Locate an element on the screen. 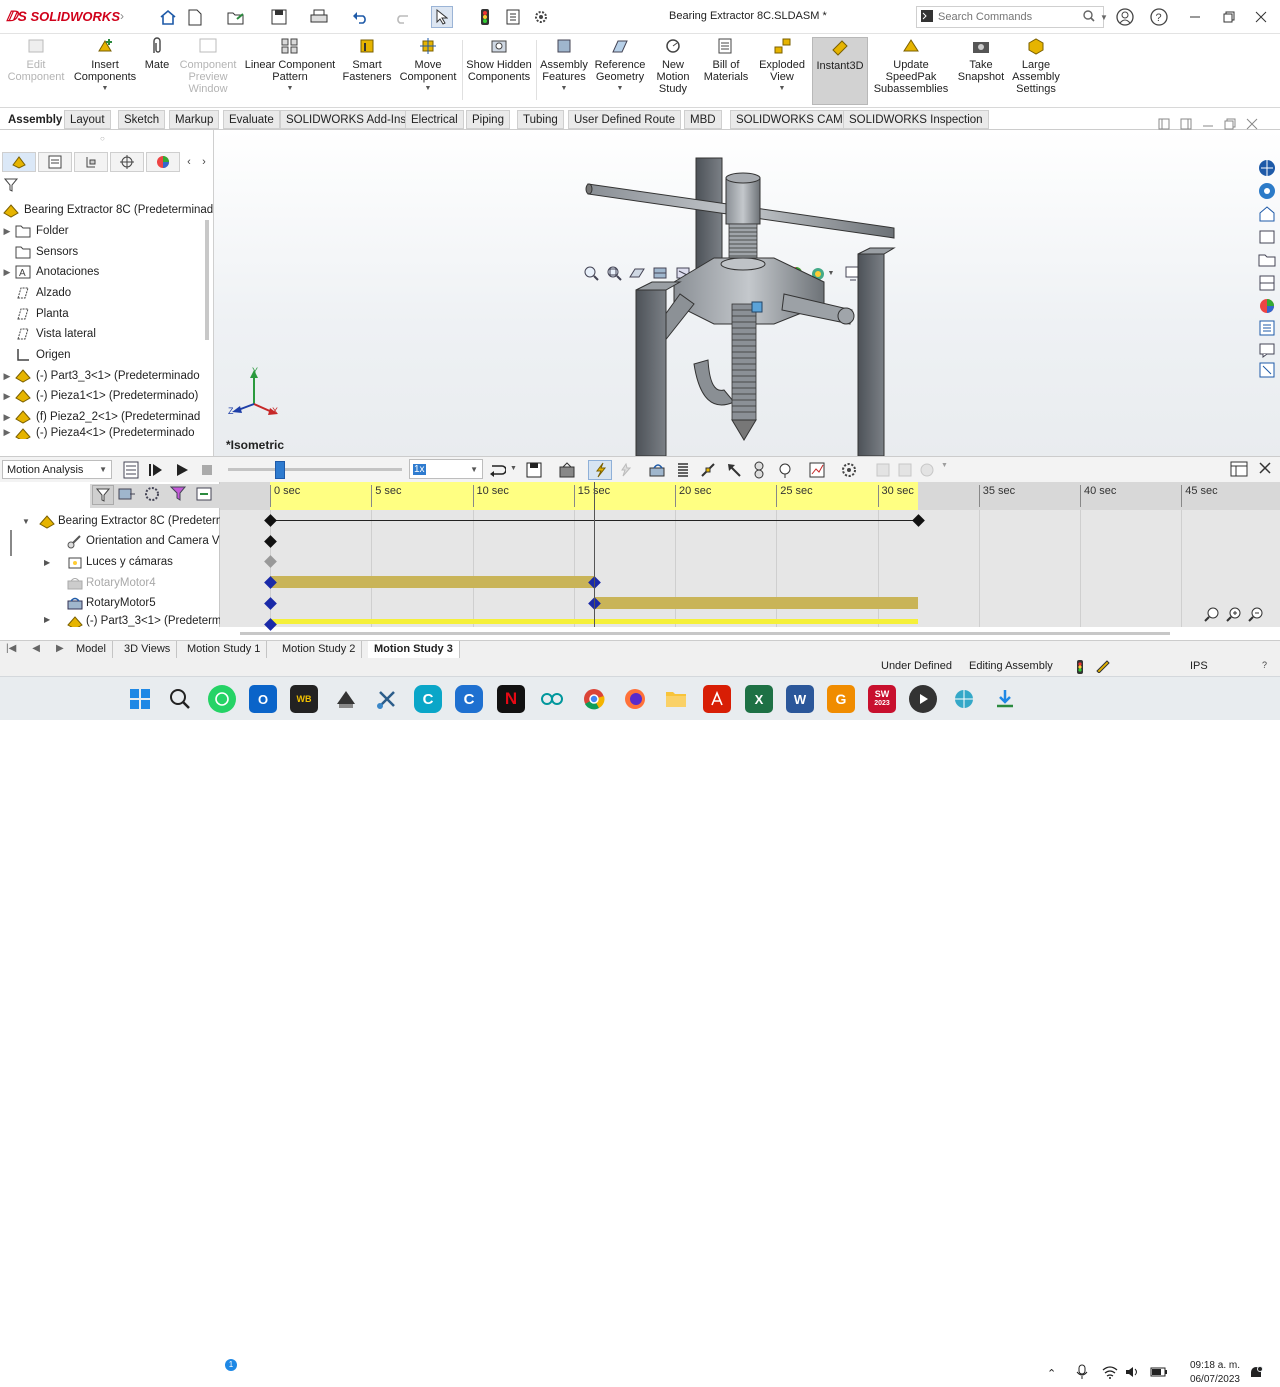 This screenshot has height=1387, width=1280. expand-arrow-icon: ▶ is located at coordinates (7, 272).